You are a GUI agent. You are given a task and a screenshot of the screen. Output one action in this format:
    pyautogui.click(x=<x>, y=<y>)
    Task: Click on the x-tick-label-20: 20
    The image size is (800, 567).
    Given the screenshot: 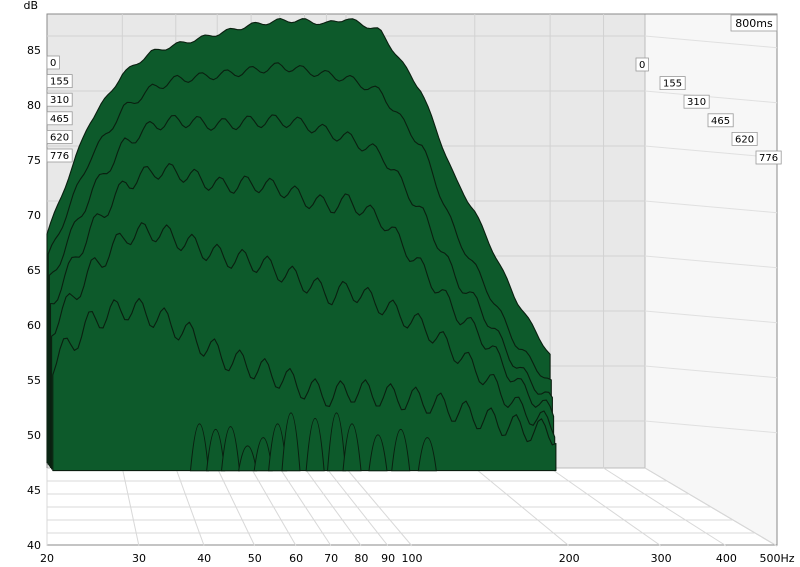 What is the action you would take?
    pyautogui.click(x=47, y=558)
    